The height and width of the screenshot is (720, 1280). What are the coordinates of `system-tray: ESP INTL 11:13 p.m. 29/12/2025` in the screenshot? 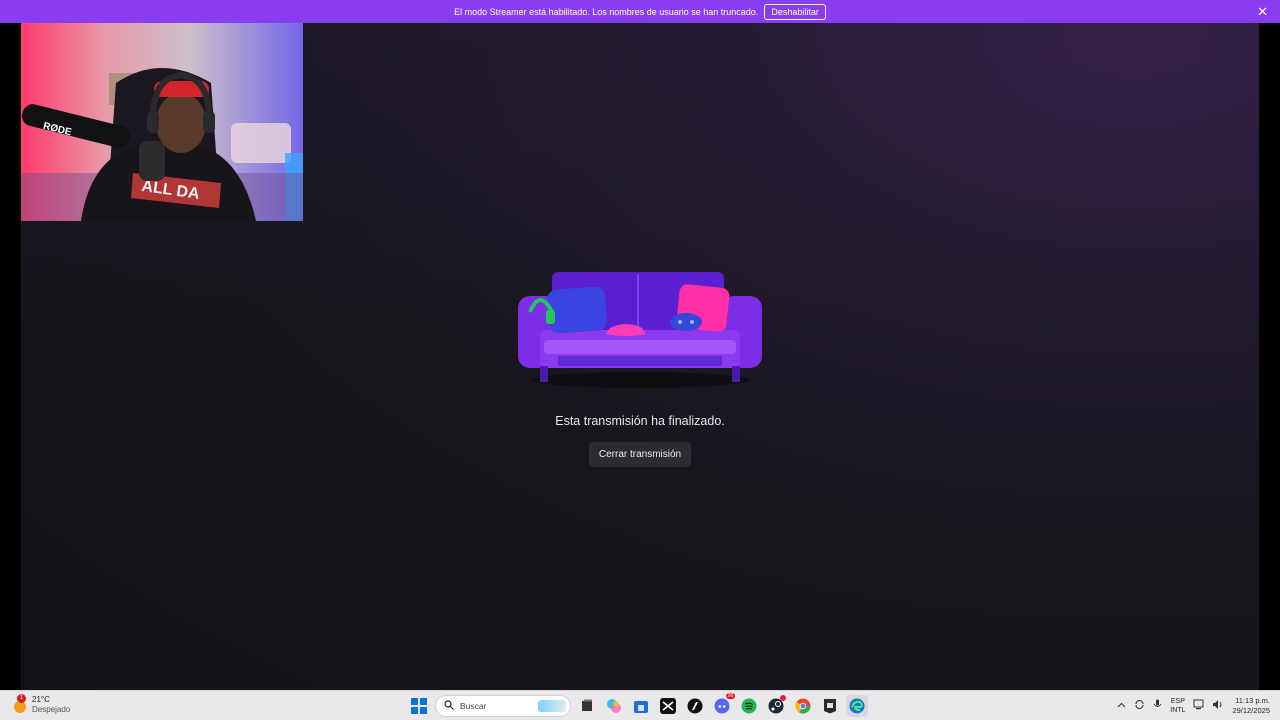 It's located at (1193, 706).